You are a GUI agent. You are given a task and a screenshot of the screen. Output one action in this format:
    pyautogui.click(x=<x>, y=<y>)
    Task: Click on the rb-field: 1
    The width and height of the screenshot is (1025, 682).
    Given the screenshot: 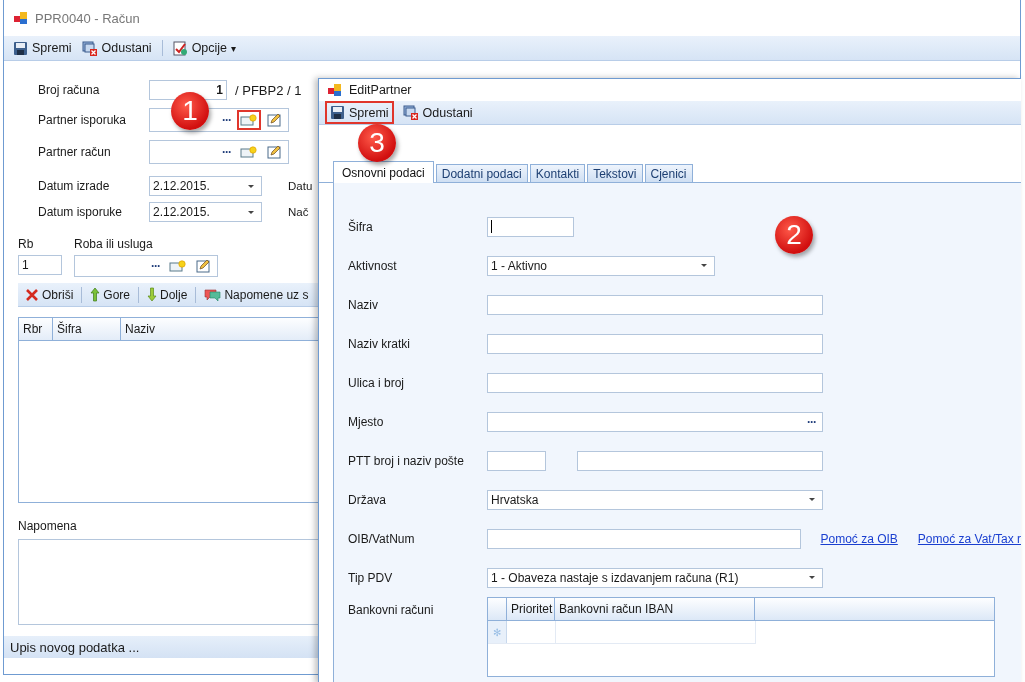 What is the action you would take?
    pyautogui.click(x=40, y=265)
    